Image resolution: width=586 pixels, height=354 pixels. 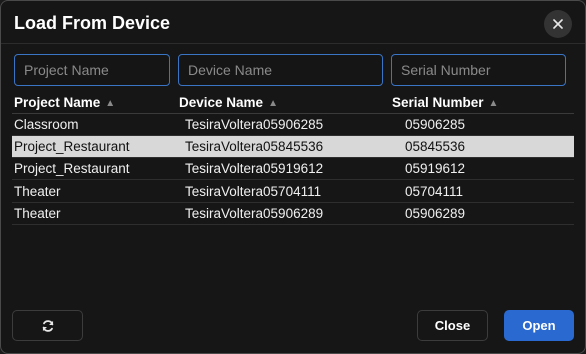 I want to click on table-row: Theater TesiraVoltera05906289 05906289, so click(x=293, y=214).